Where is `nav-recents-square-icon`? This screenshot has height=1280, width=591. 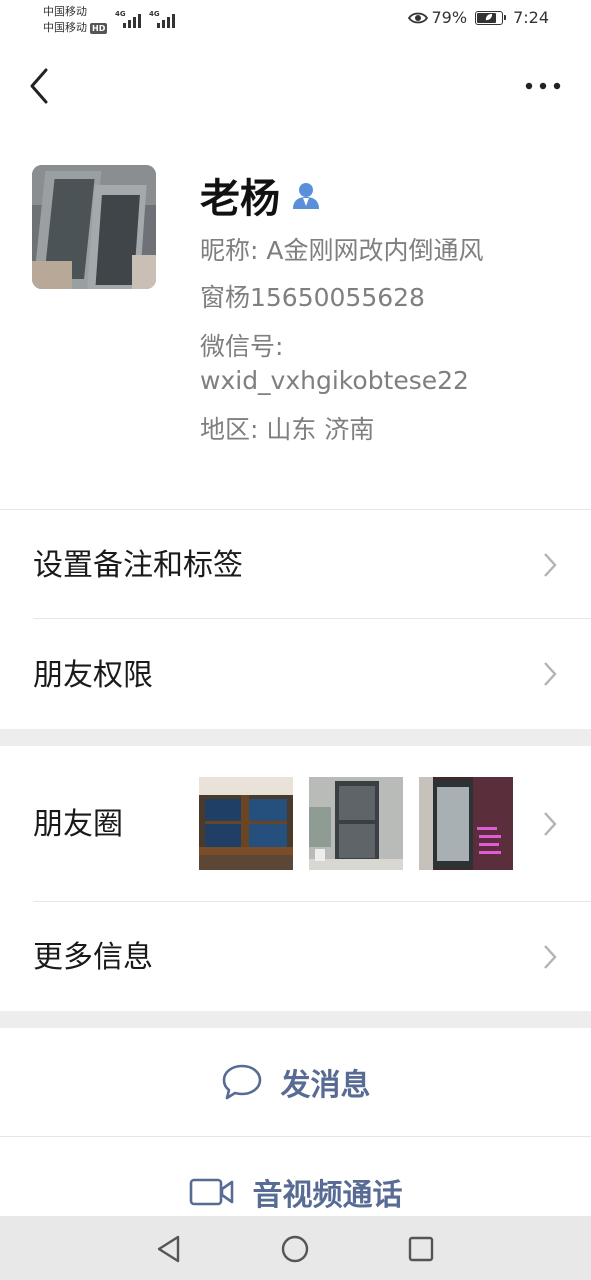 nav-recents-square-icon is located at coordinates (421, 1249).